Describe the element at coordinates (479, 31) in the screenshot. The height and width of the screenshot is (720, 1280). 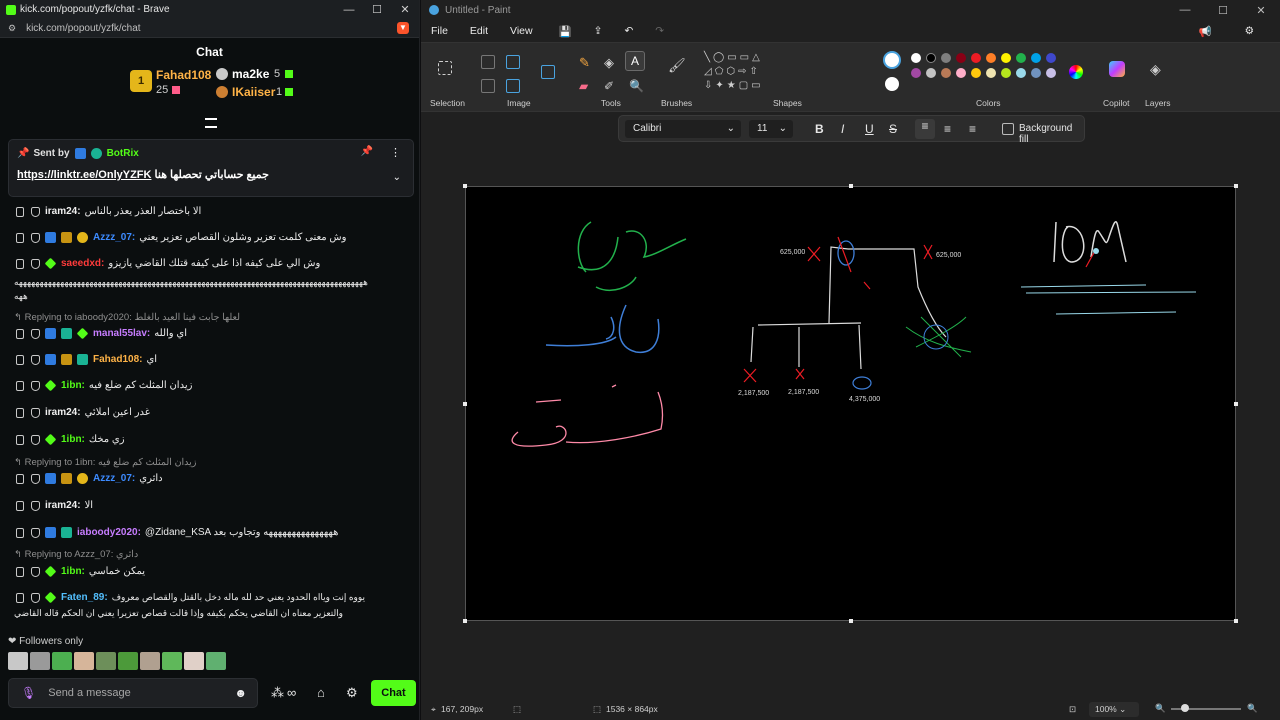
I see `menu-edit: Edit` at that location.